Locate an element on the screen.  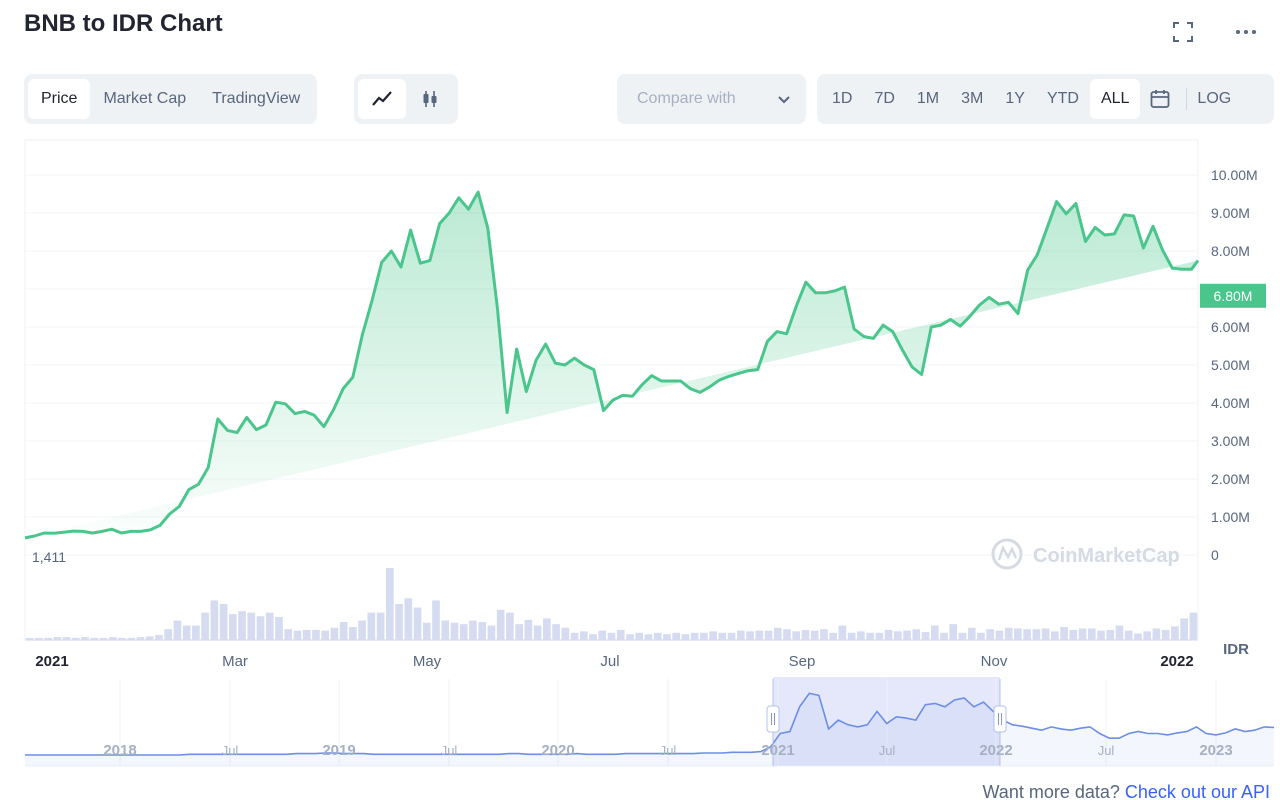
currency-label: IDR is located at coordinates (1236, 649).